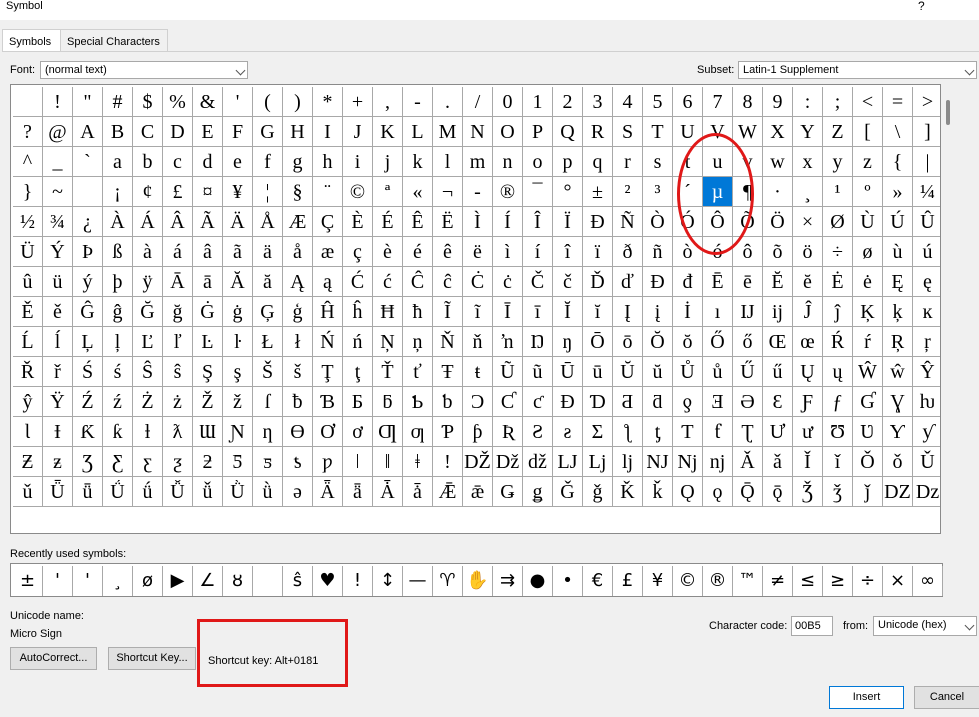 This screenshot has width=979, height=717. Describe the element at coordinates (358, 102) in the screenshot. I see `symbol-cell: +` at that location.